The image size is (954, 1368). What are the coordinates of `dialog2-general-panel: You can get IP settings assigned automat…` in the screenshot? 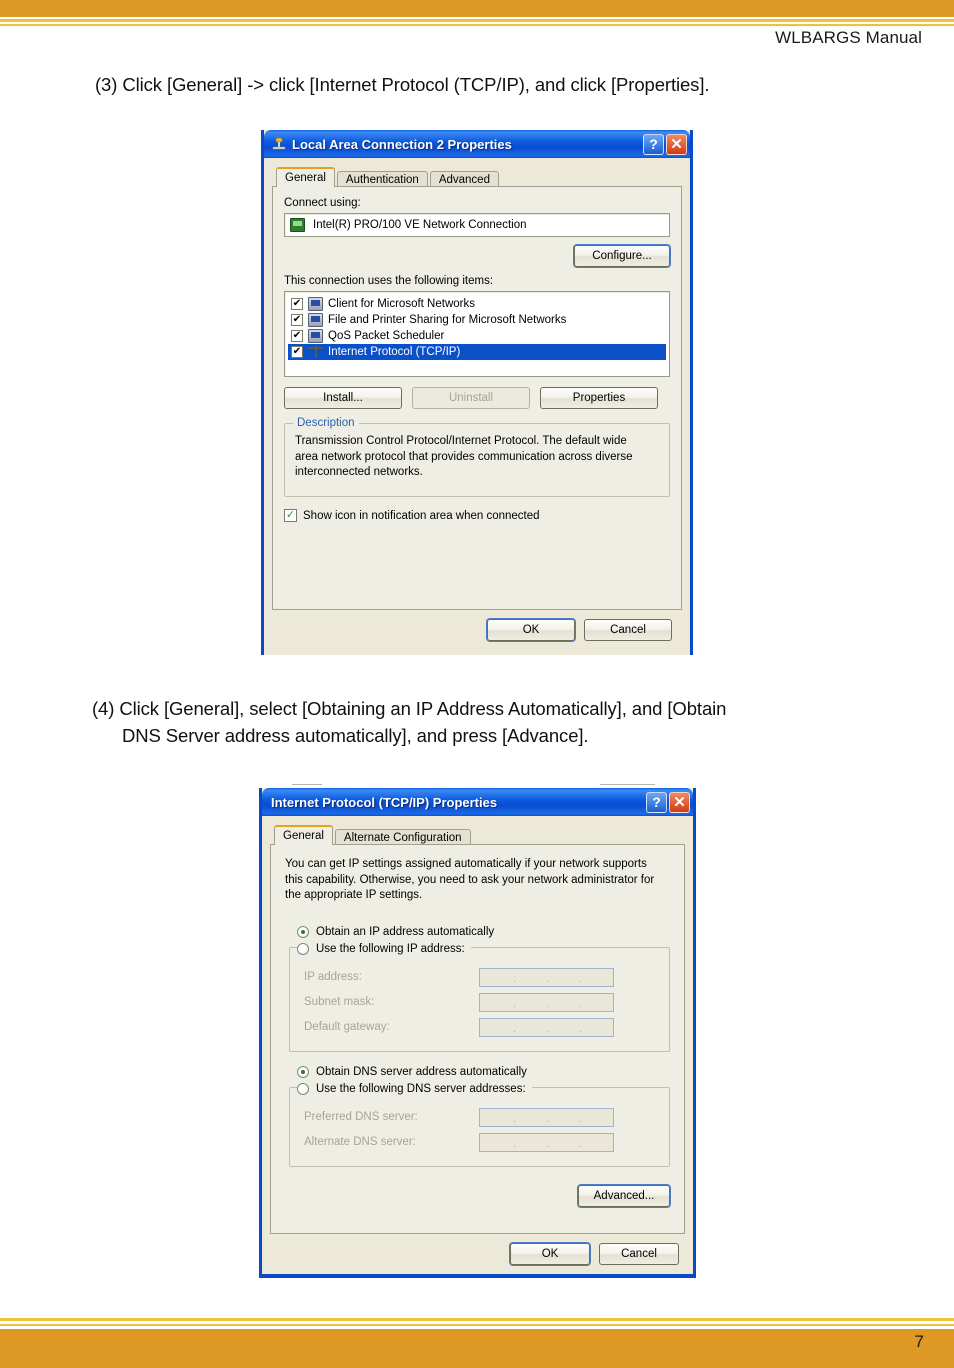 It's located at (477, 1039).